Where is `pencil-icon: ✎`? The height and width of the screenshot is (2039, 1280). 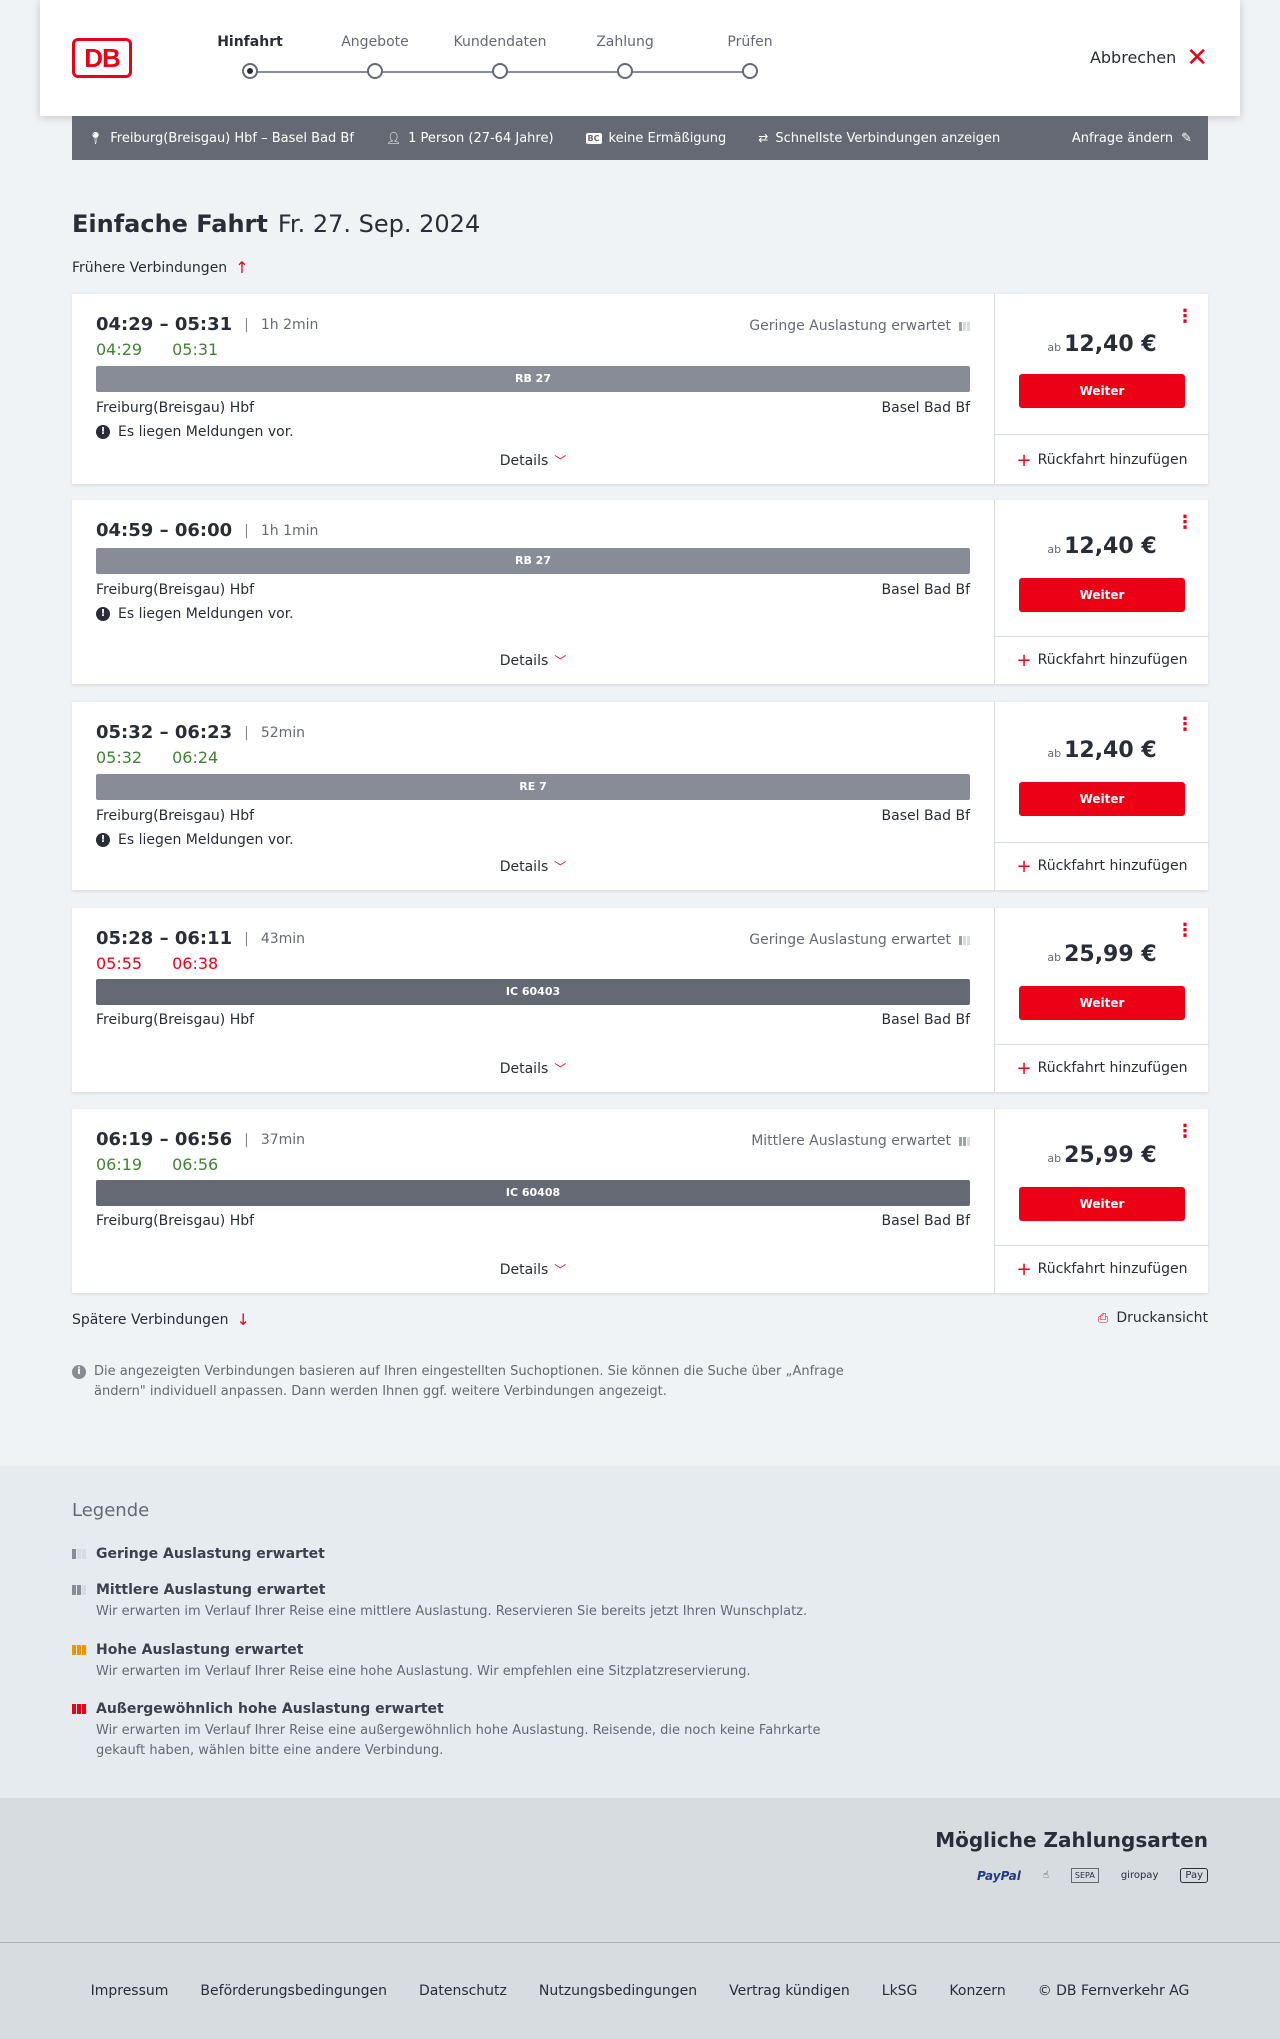
pencil-icon: ✎ is located at coordinates (1186, 138).